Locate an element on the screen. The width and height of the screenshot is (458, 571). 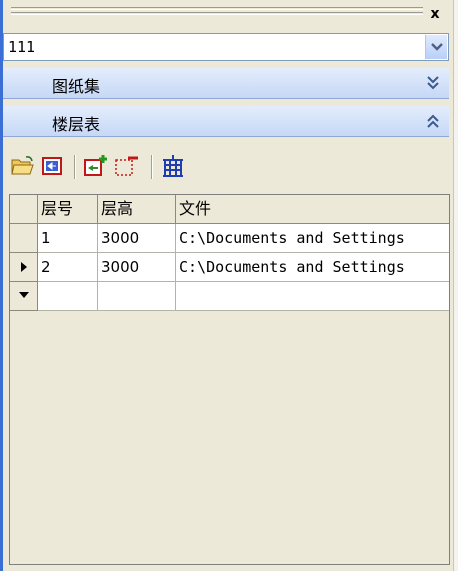
cell-floor: 2 is located at coordinates (68, 267).